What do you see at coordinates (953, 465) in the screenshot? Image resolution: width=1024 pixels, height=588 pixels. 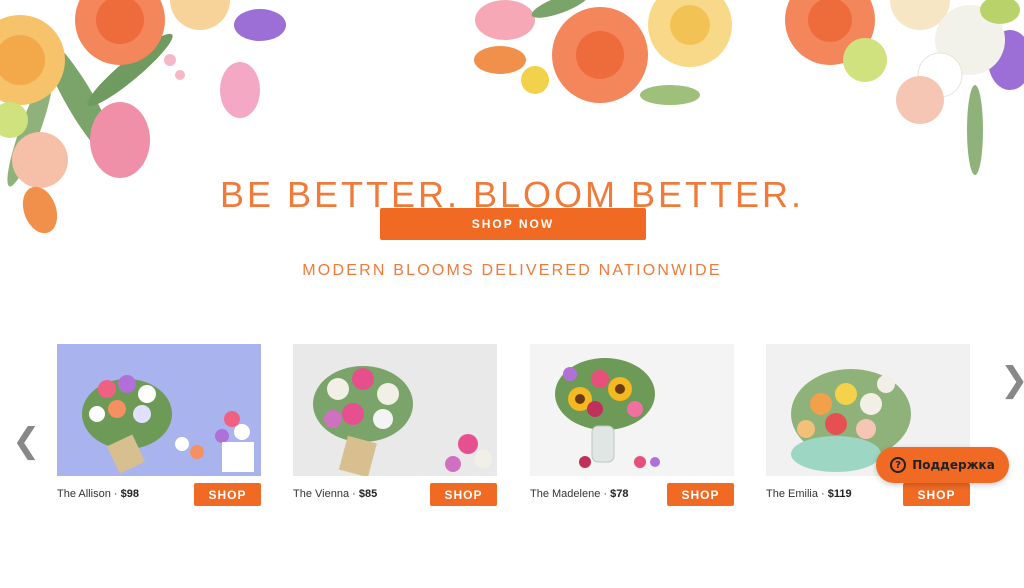 I see `support-label: Поддержка` at bounding box center [953, 465].